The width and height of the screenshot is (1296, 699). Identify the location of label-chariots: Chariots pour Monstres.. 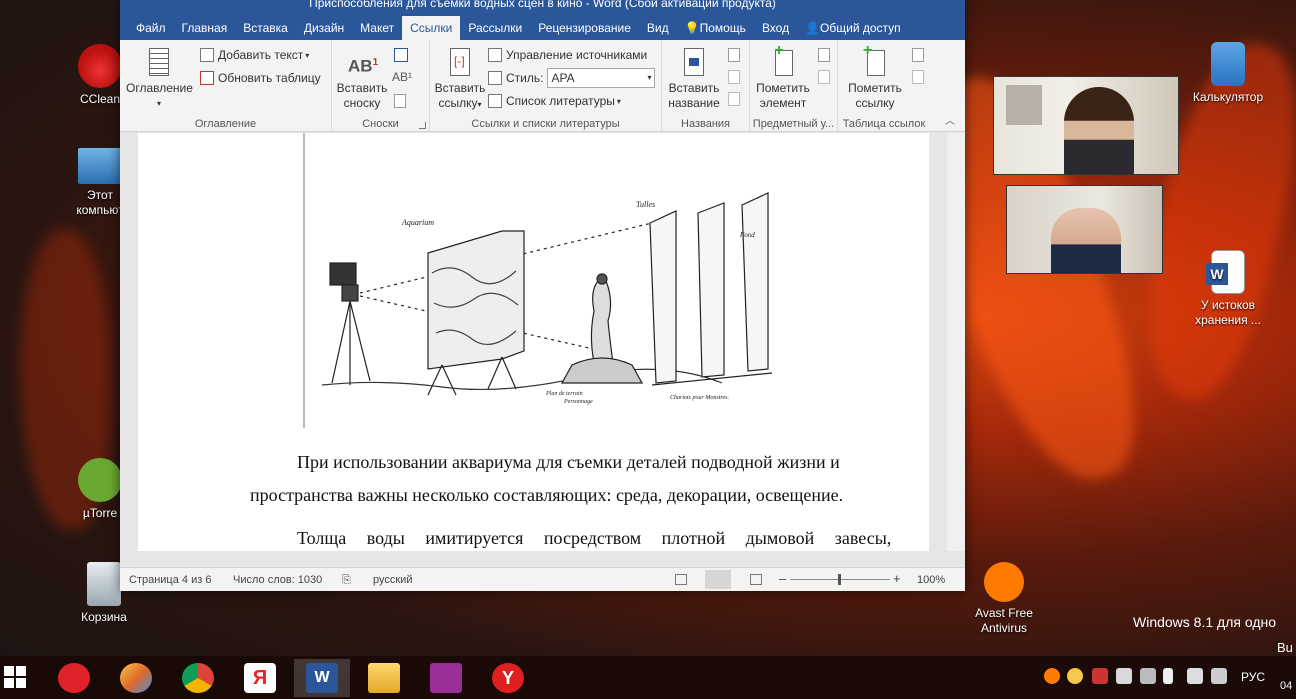
(699, 398).